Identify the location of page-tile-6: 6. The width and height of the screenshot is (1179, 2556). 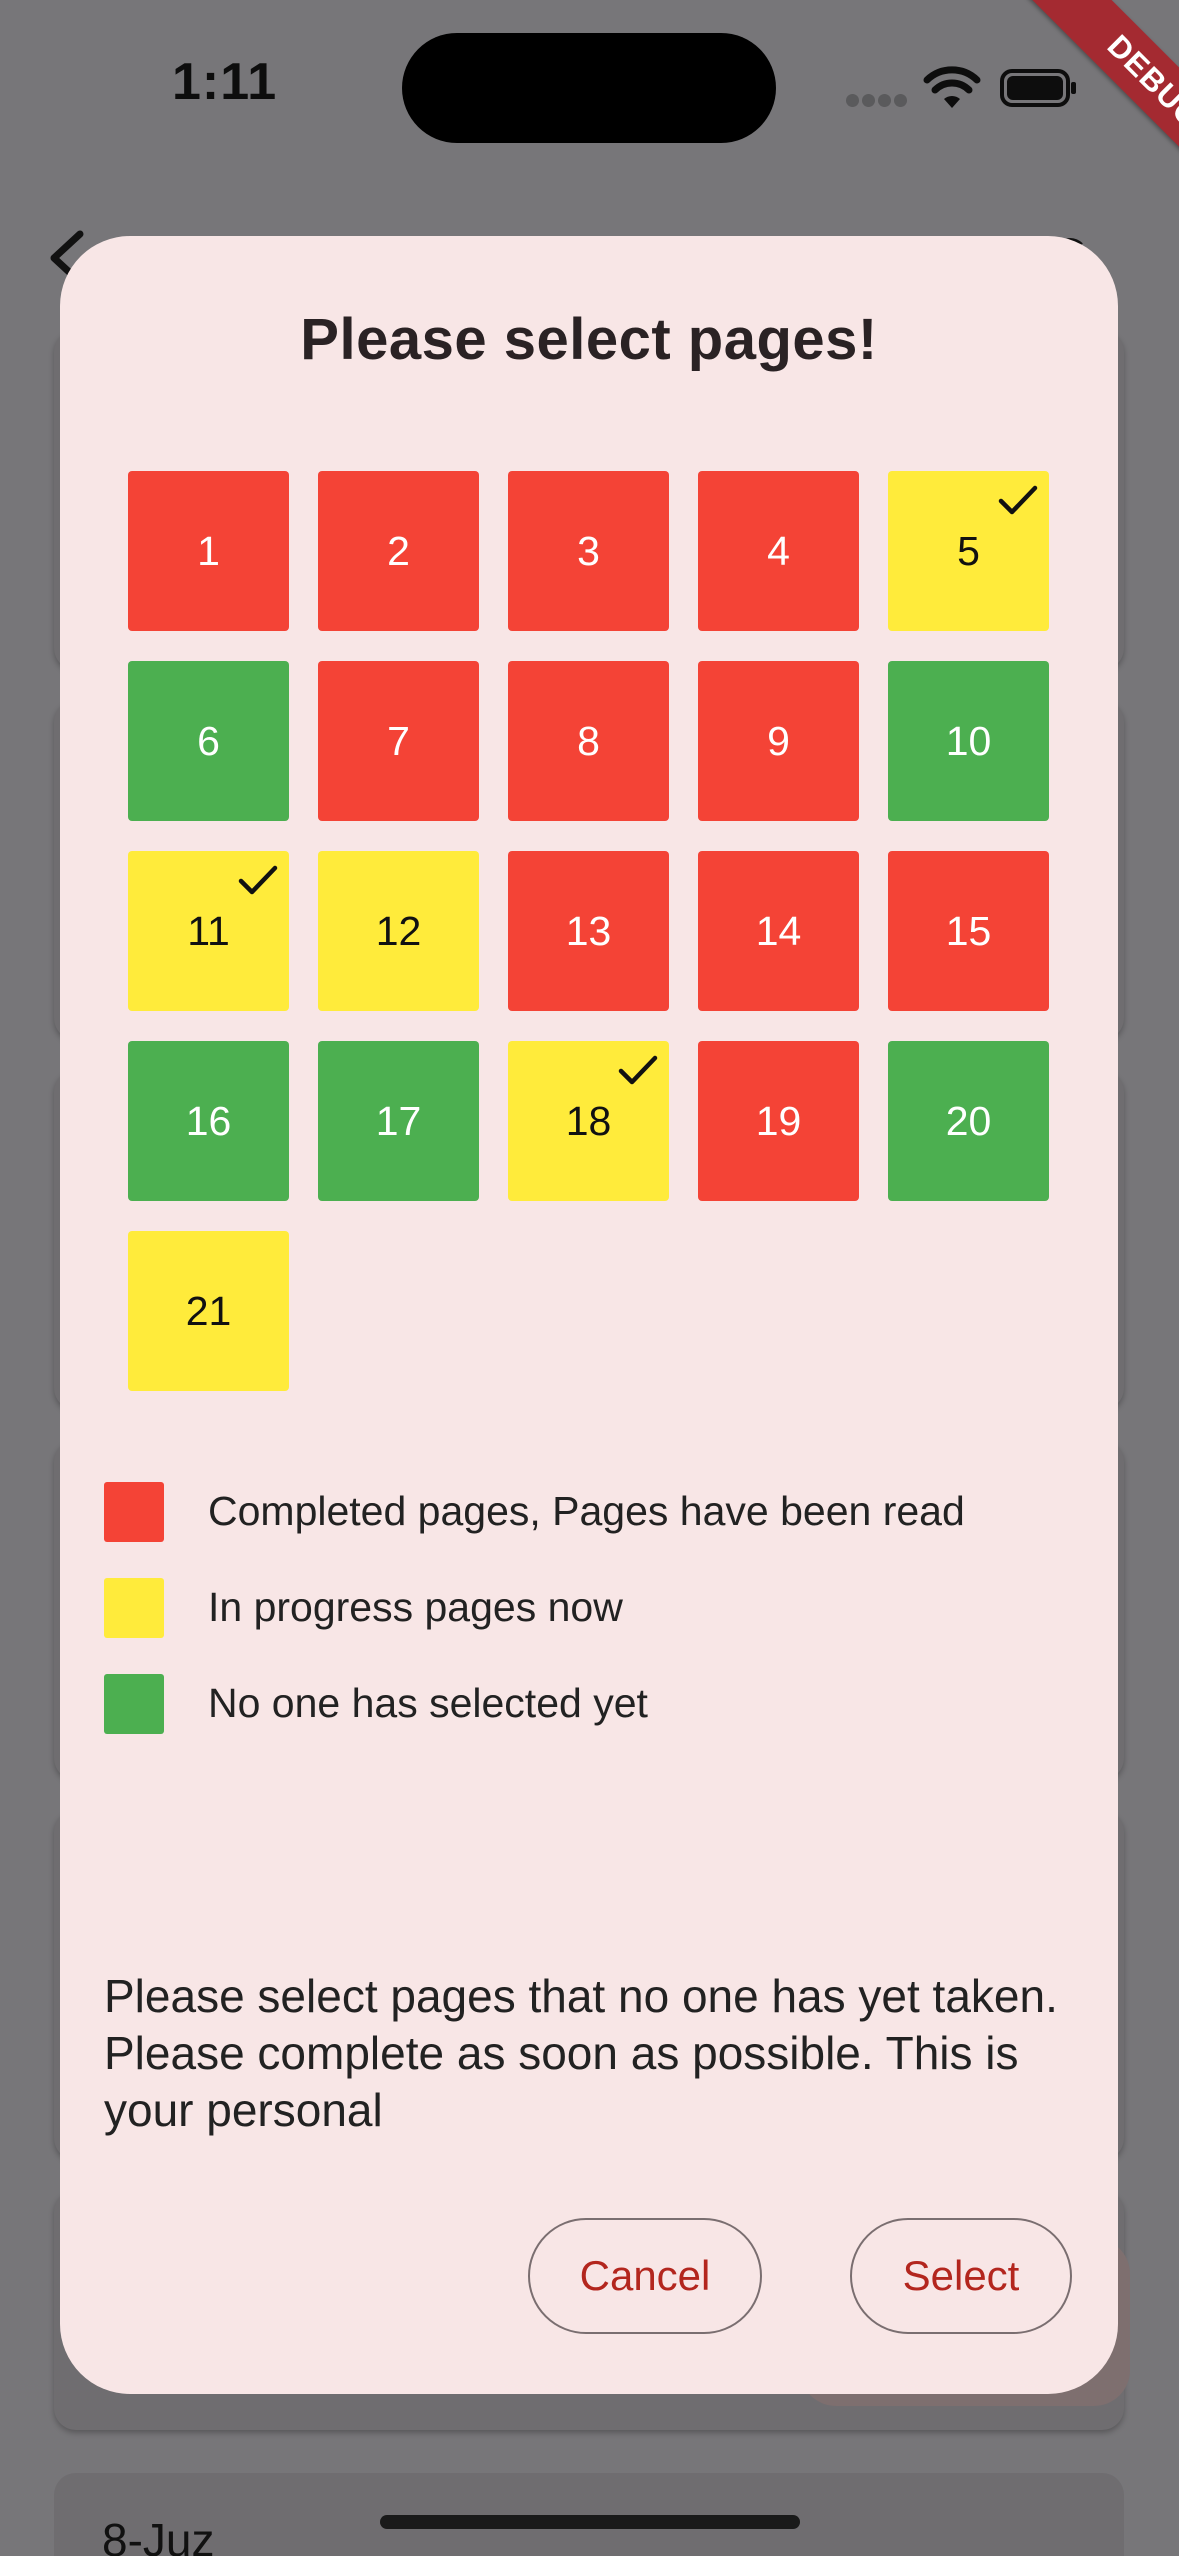
(208, 741).